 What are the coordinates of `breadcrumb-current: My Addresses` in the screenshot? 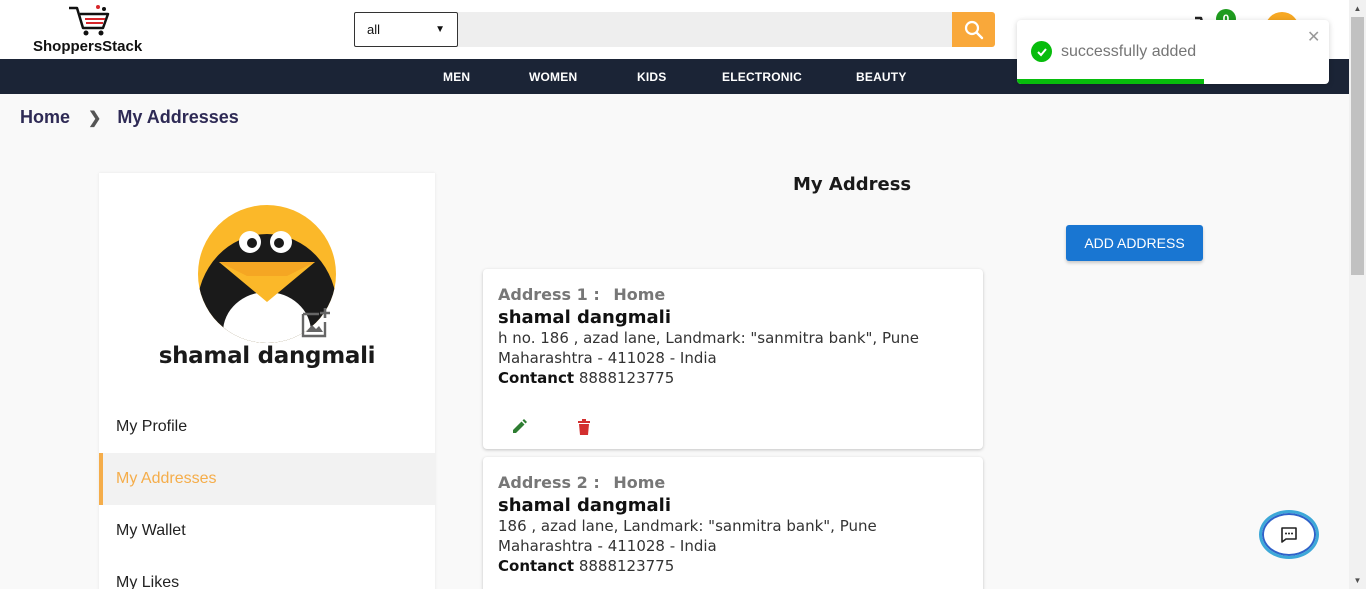 It's located at (178, 117).